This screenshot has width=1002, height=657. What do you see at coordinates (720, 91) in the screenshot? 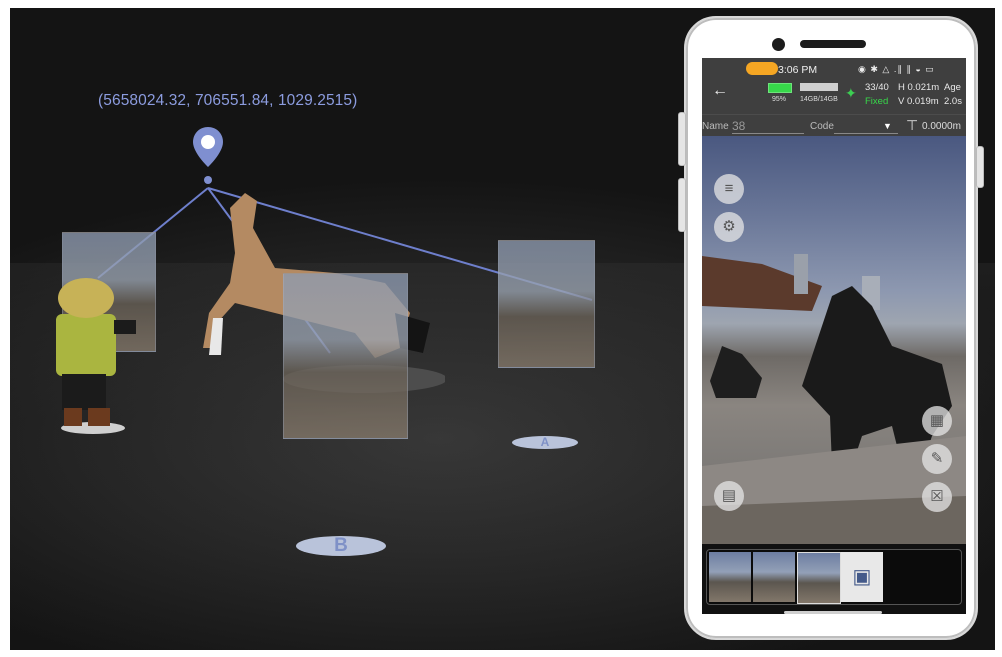
I see `back-arrow-icon: ←` at bounding box center [720, 91].